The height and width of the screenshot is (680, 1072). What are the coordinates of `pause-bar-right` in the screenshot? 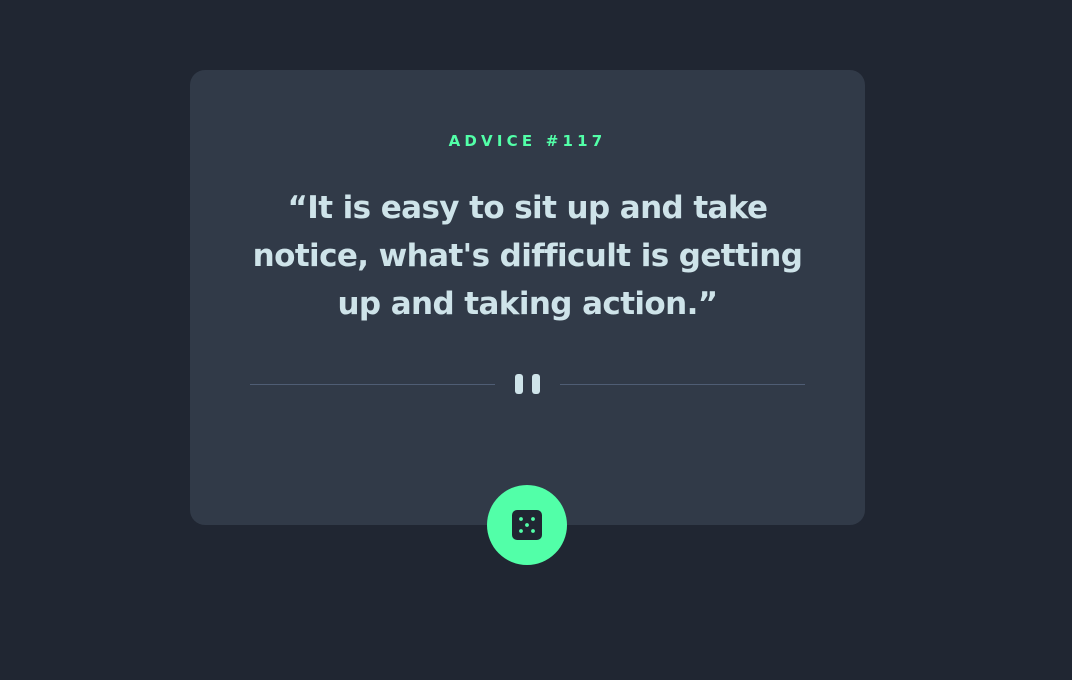 It's located at (536, 384).